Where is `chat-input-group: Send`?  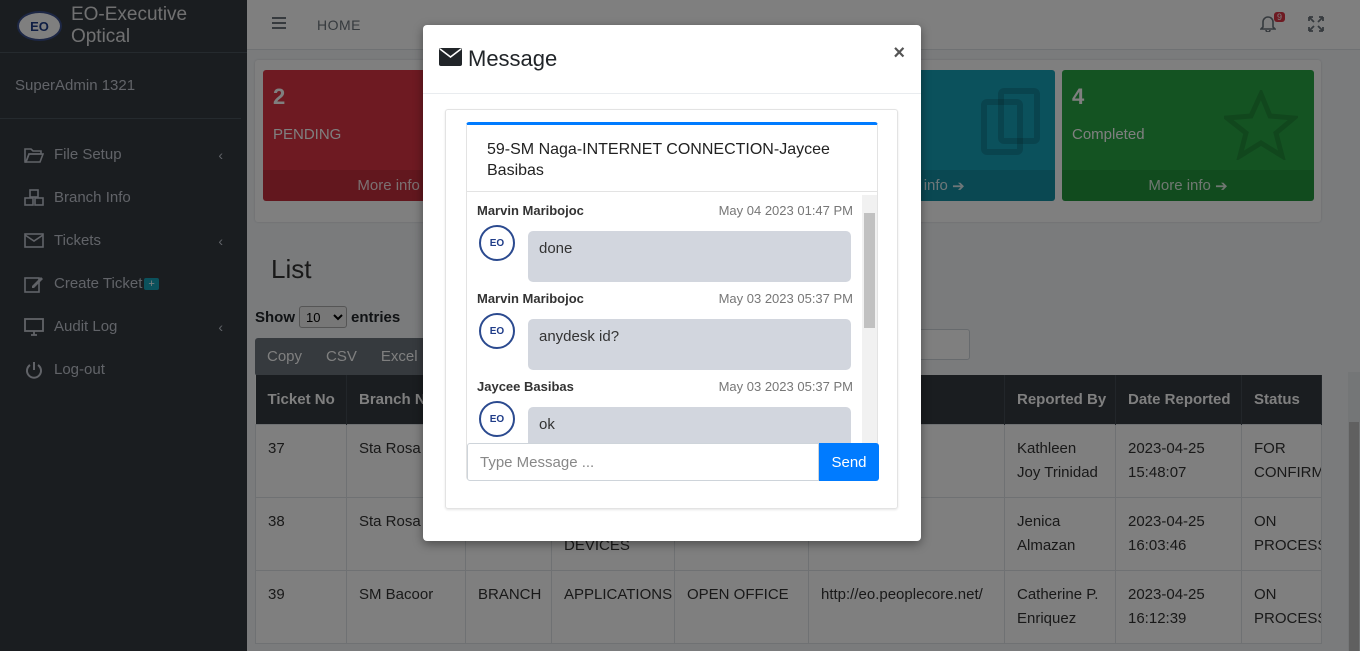 chat-input-group: Send is located at coordinates (673, 462).